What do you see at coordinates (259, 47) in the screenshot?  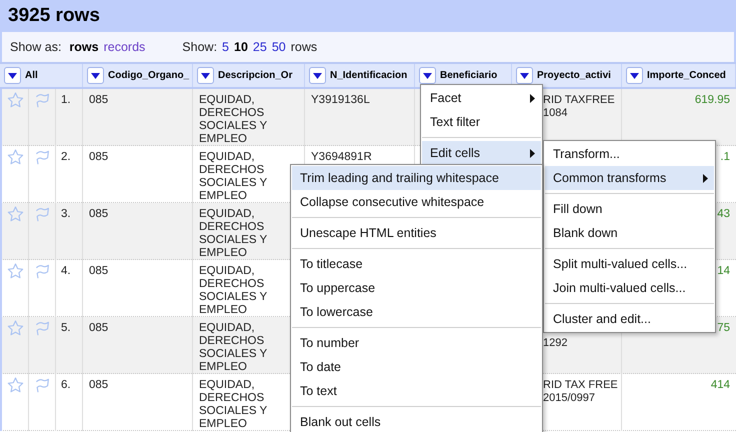 I see `page-size-link: 25` at bounding box center [259, 47].